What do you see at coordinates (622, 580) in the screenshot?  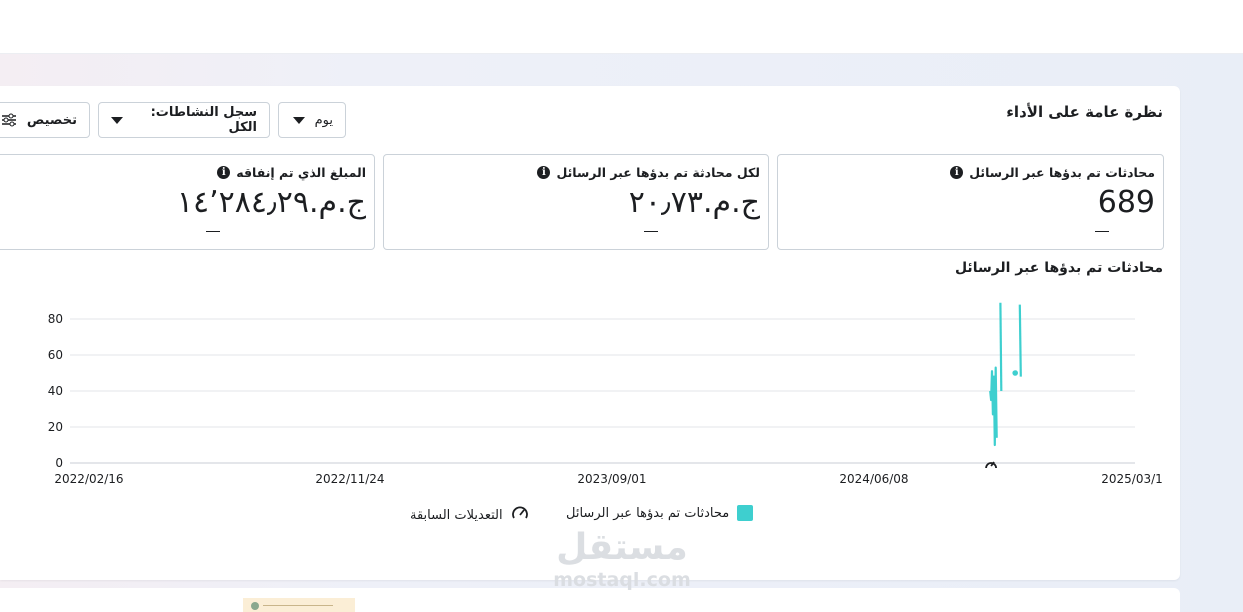 I see `watermark-latin: mostaql.com` at bounding box center [622, 580].